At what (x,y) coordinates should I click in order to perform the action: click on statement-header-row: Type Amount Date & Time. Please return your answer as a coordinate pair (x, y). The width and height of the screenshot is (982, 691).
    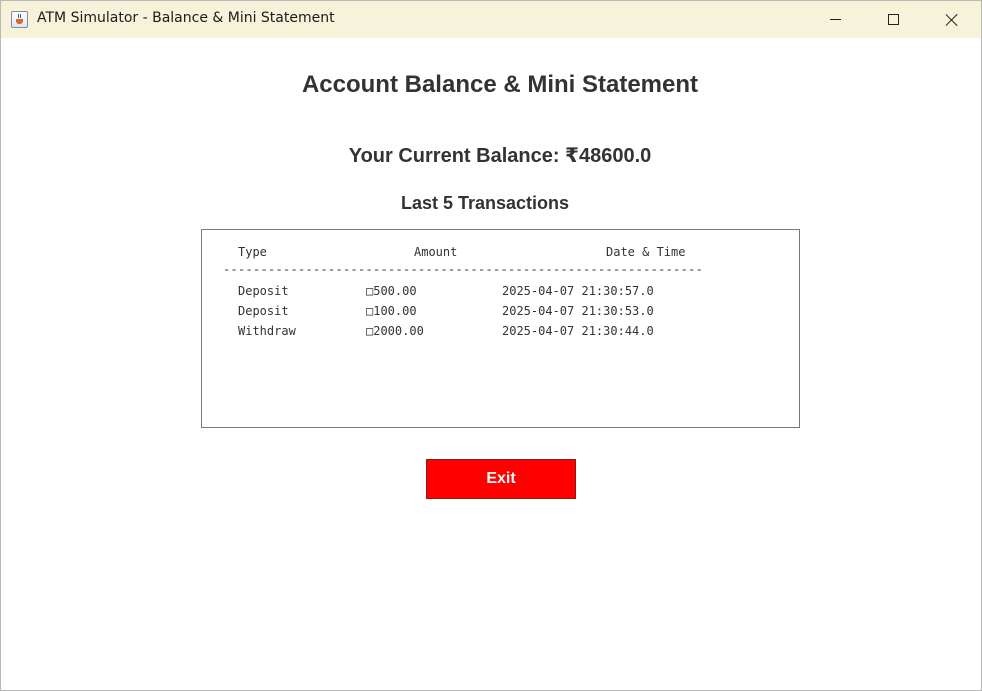
    Looking at the image, I should click on (443, 252).